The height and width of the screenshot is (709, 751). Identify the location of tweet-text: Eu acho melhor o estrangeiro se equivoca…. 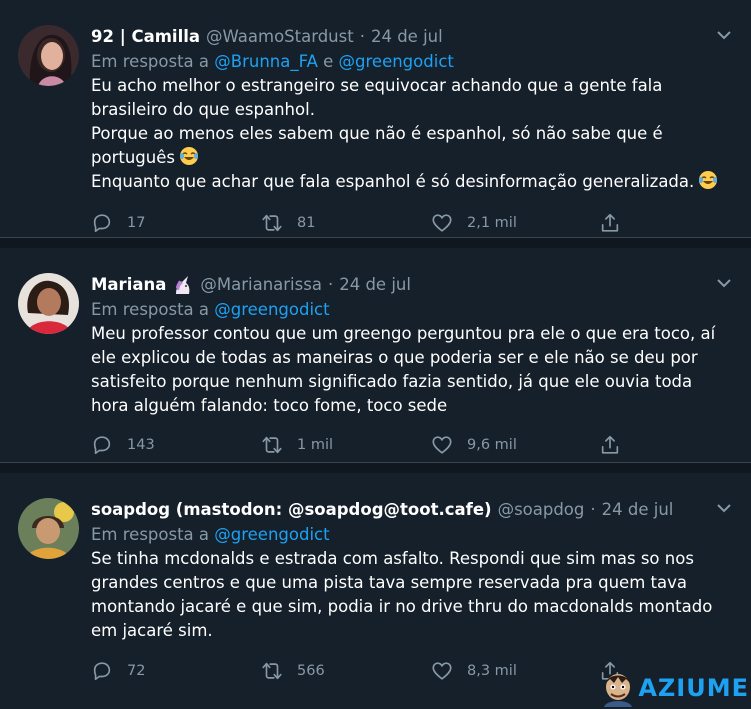
(411, 134).